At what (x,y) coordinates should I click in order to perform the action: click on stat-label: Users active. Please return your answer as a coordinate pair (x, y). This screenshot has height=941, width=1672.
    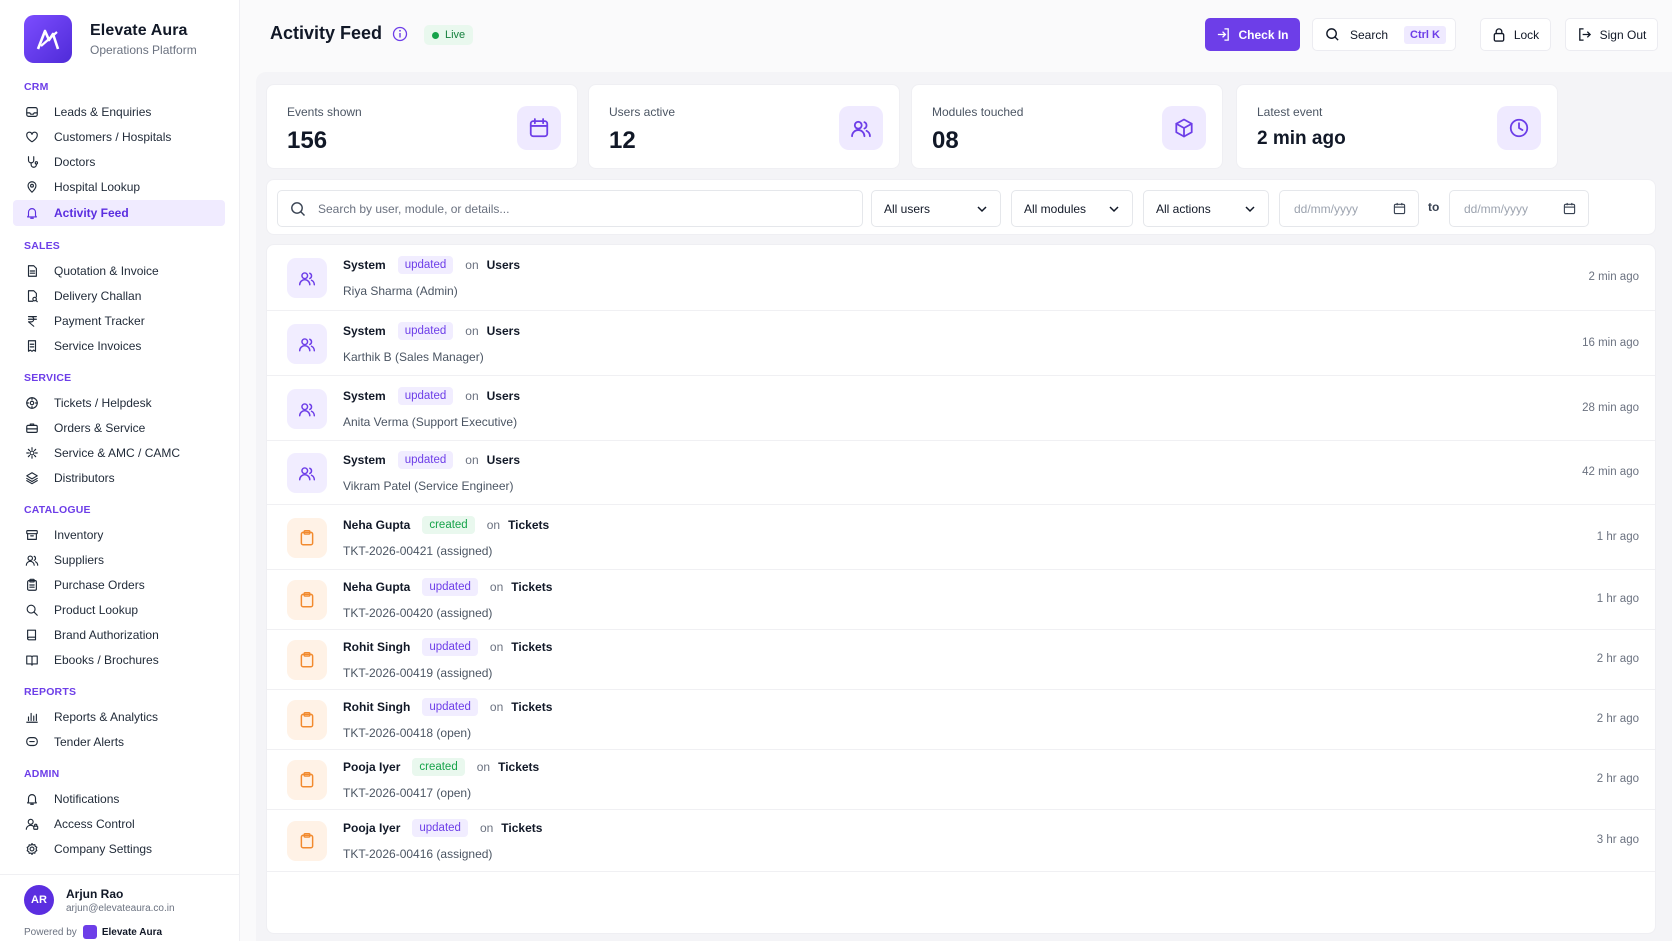
    Looking at the image, I should click on (642, 112).